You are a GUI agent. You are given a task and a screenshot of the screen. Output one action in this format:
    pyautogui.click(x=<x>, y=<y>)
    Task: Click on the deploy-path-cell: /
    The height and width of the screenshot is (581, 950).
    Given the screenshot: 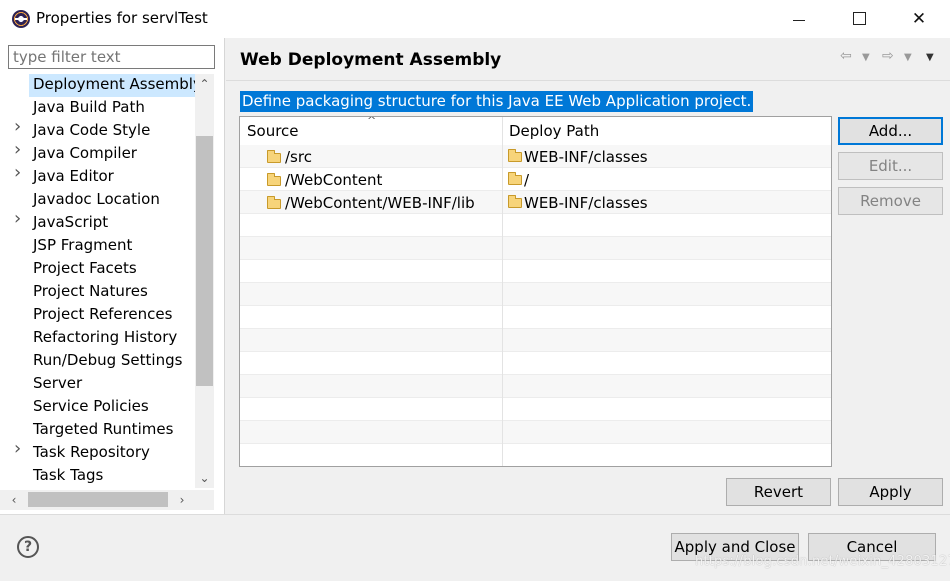 What is the action you would take?
    pyautogui.click(x=527, y=180)
    